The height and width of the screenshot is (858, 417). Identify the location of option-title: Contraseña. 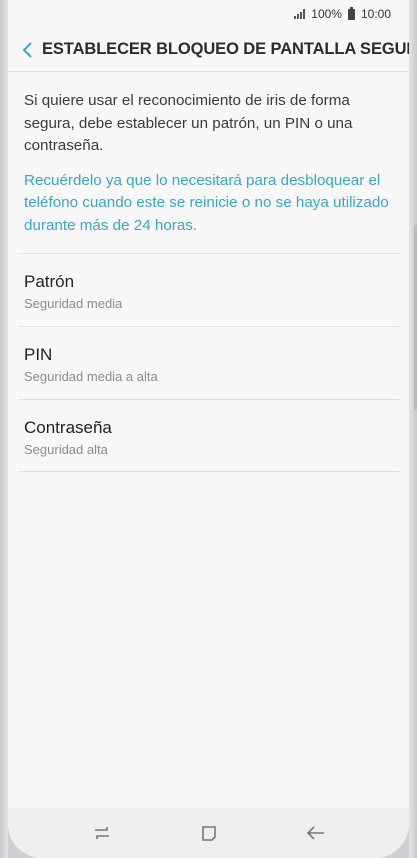
(68, 427).